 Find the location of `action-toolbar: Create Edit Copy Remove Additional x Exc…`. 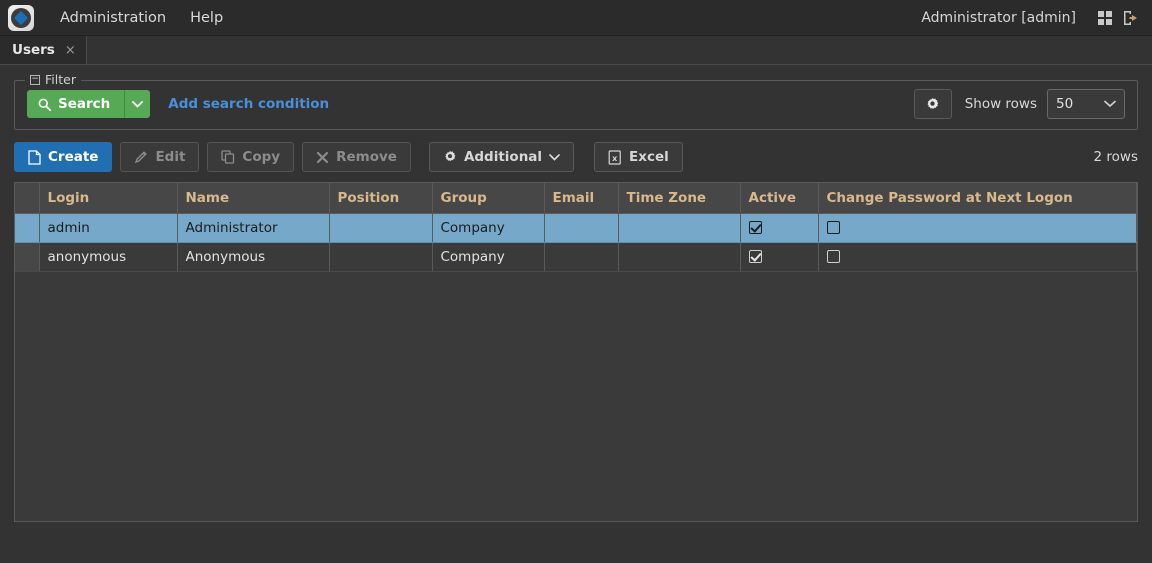

action-toolbar: Create Edit Copy Remove Additional x Exc… is located at coordinates (576, 151).